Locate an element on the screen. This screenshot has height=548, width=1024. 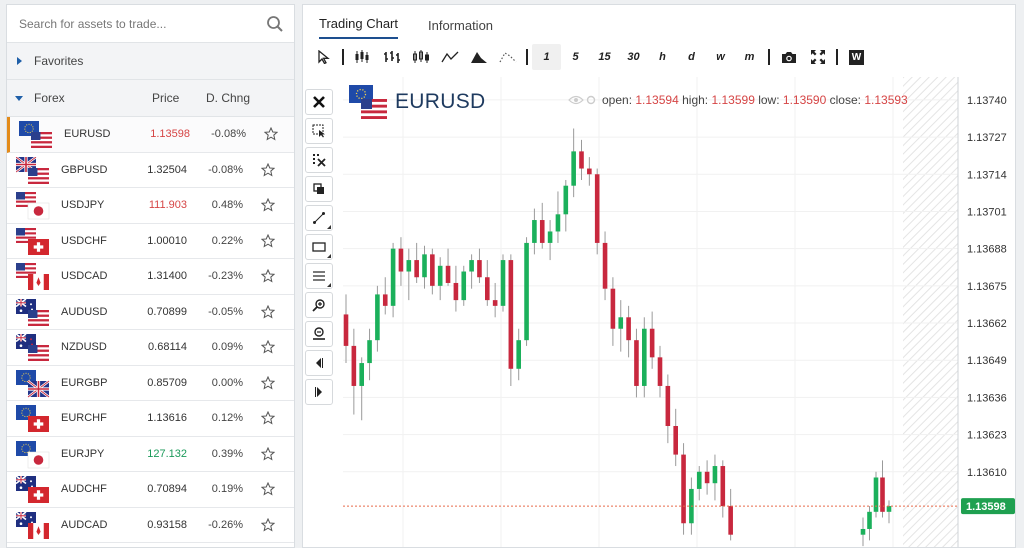
search-input is located at coordinates (142, 23).